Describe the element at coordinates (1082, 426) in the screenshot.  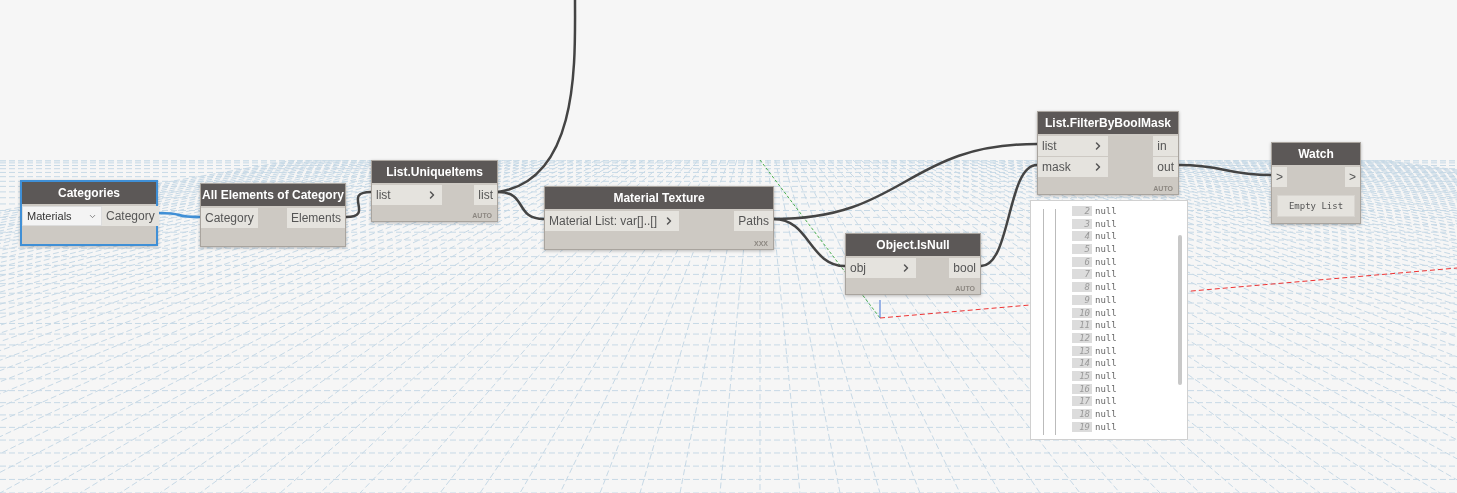
I see `list-index: 19` at that location.